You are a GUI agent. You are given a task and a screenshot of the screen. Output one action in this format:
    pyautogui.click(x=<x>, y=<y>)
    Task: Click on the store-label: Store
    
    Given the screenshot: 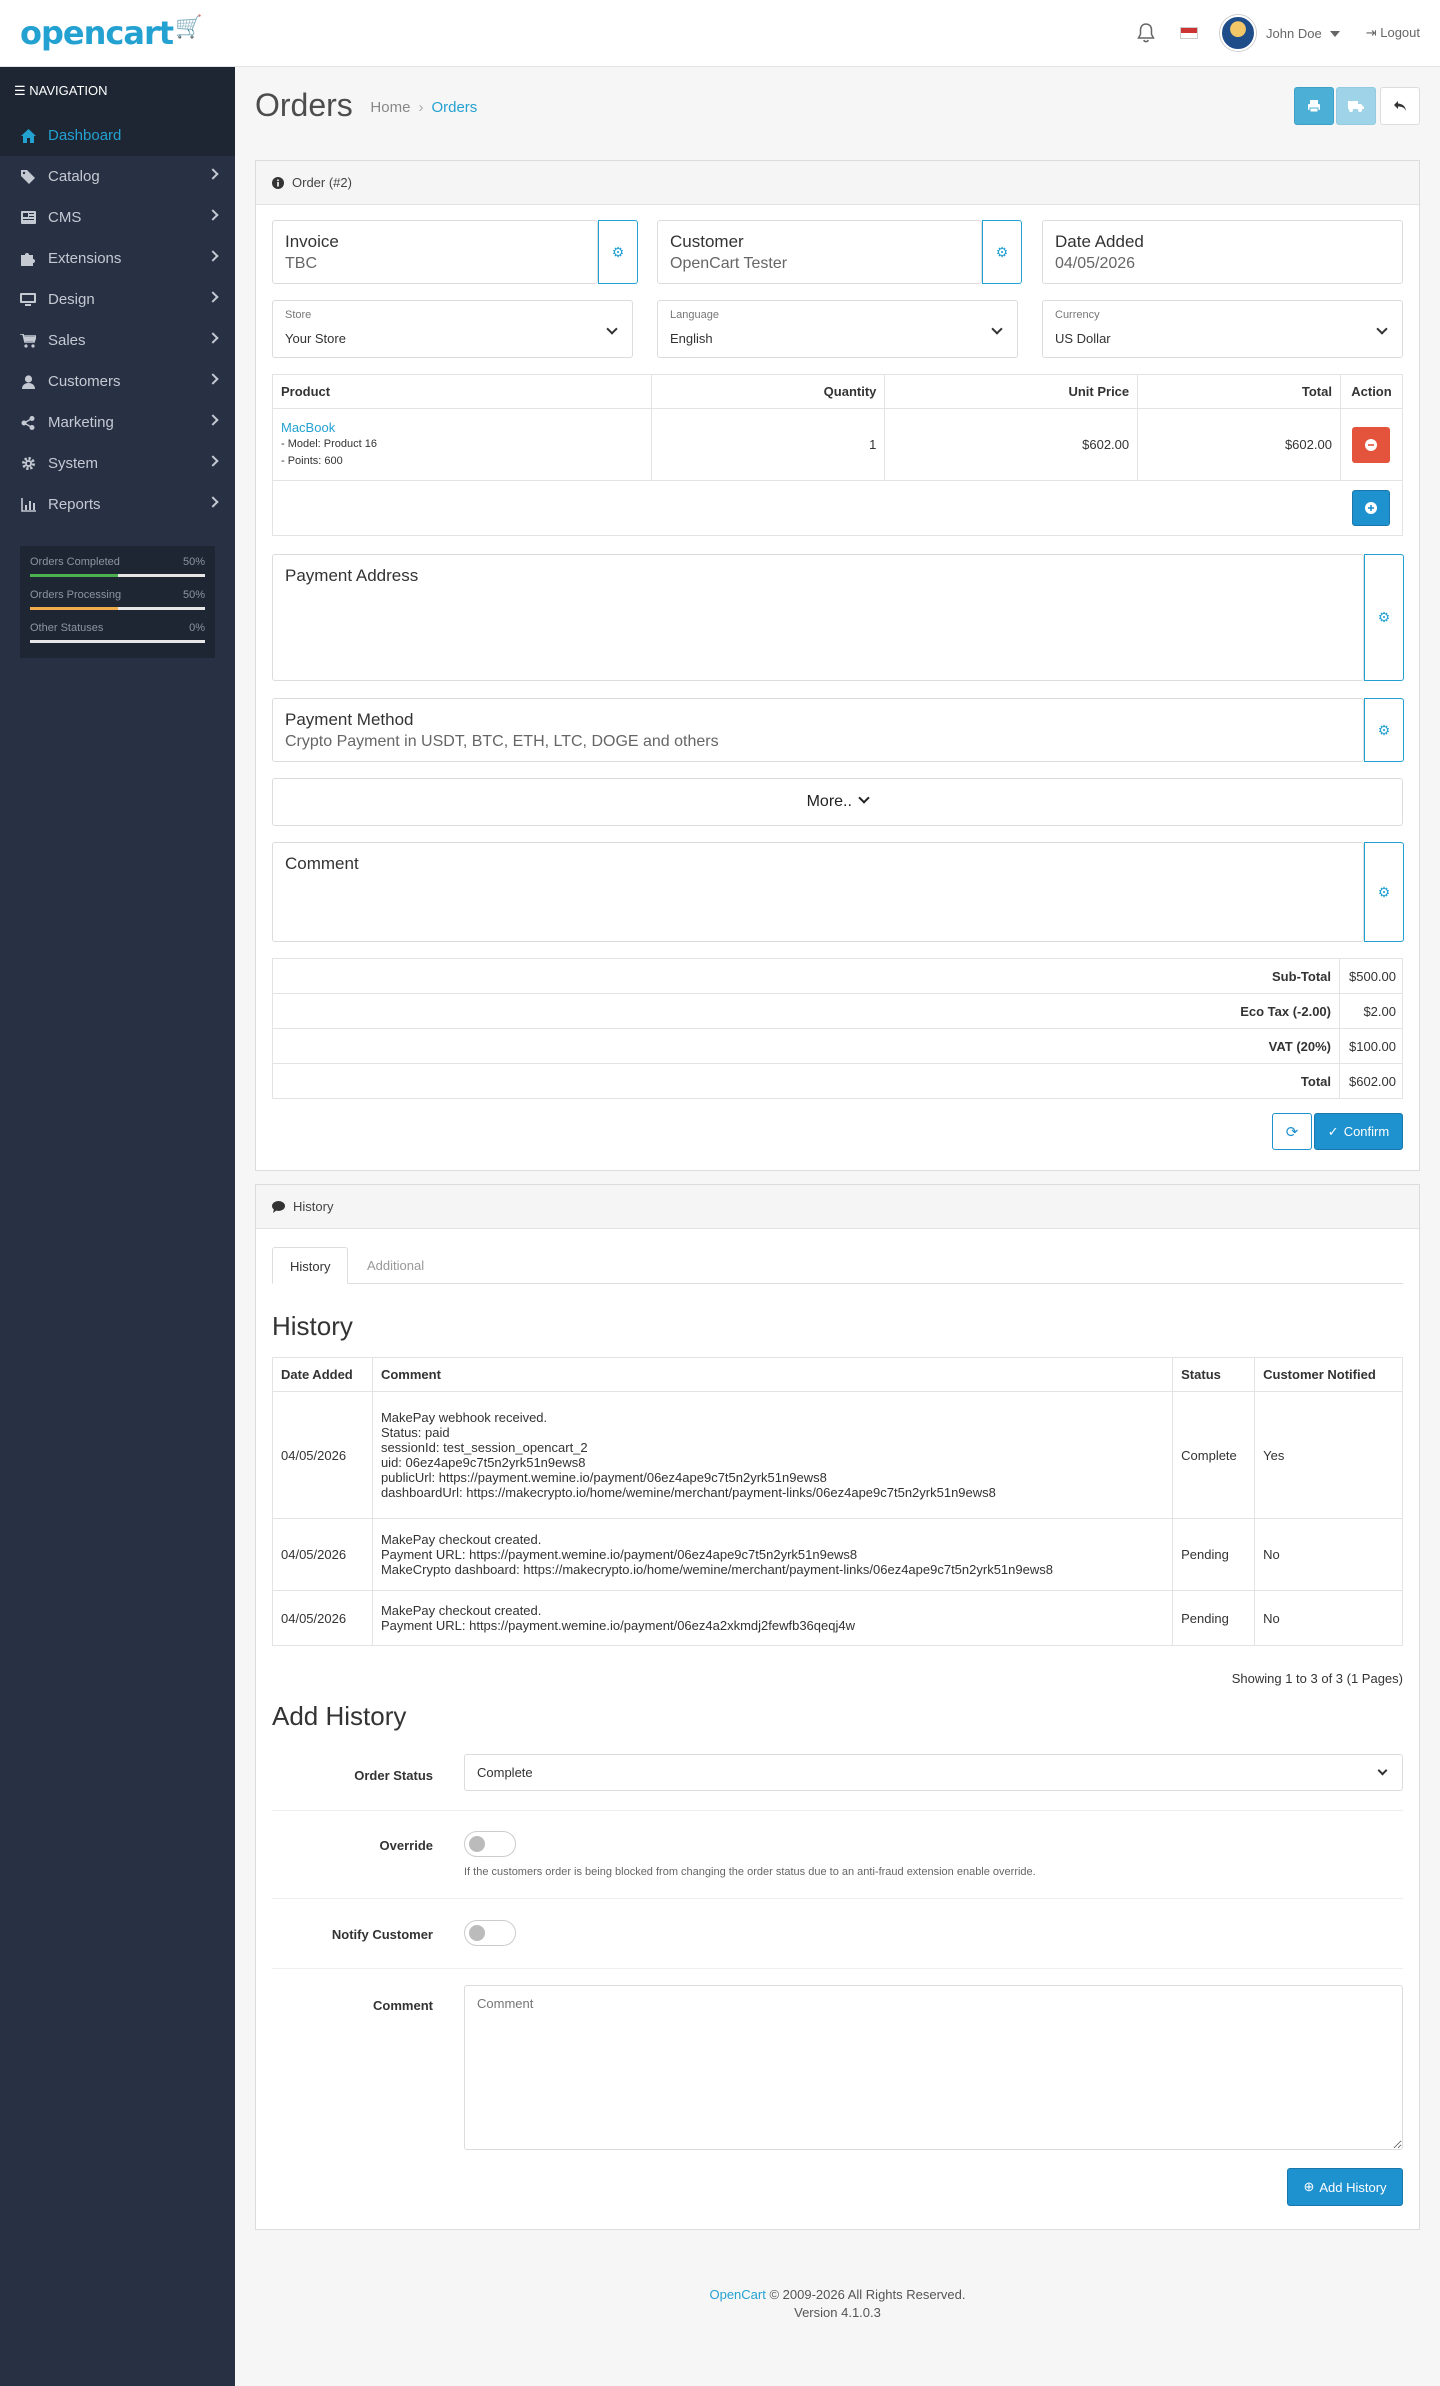 What is the action you would take?
    pyautogui.click(x=298, y=315)
    